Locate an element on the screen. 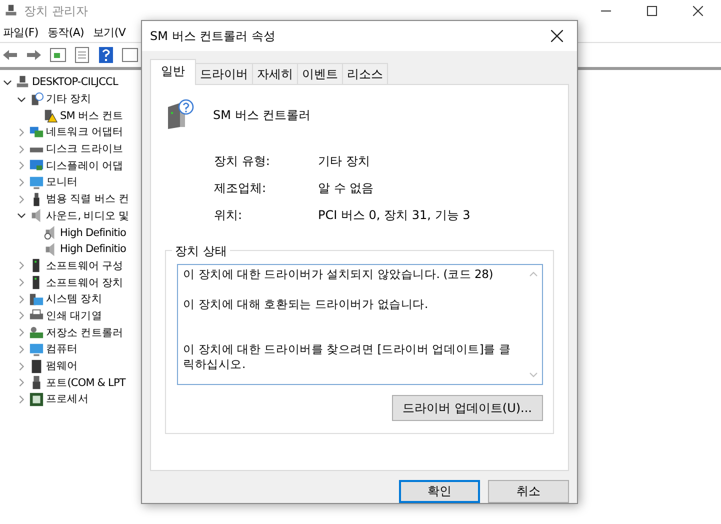  dialog-button: 확인 is located at coordinates (439, 491).